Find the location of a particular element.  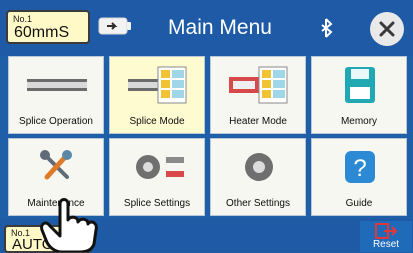

tile-guide: ? Guide is located at coordinates (359, 177).